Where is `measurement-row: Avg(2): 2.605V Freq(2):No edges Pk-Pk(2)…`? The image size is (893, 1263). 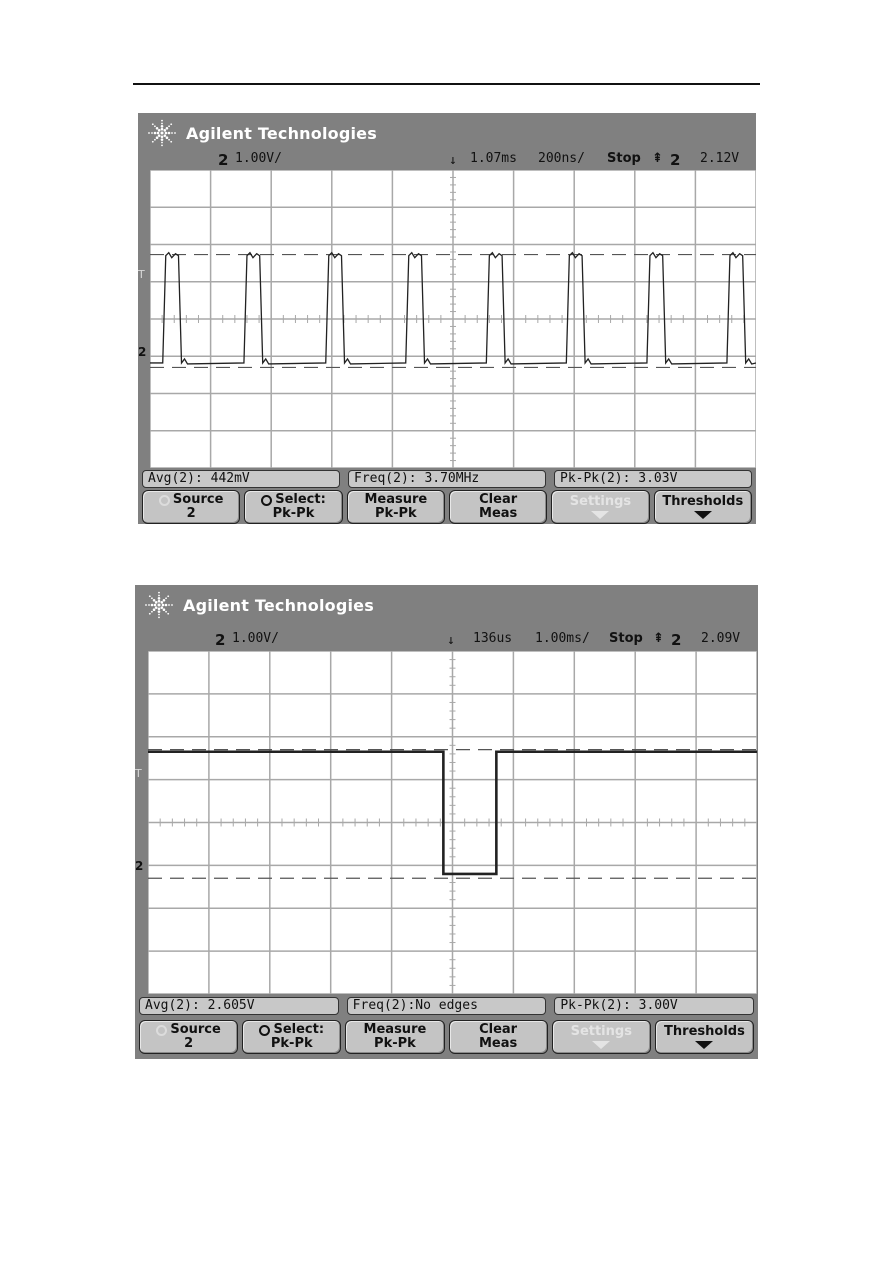
measurement-row: Avg(2): 2.605V Freq(2):No edges Pk-Pk(2)… is located at coordinates (447, 1006).